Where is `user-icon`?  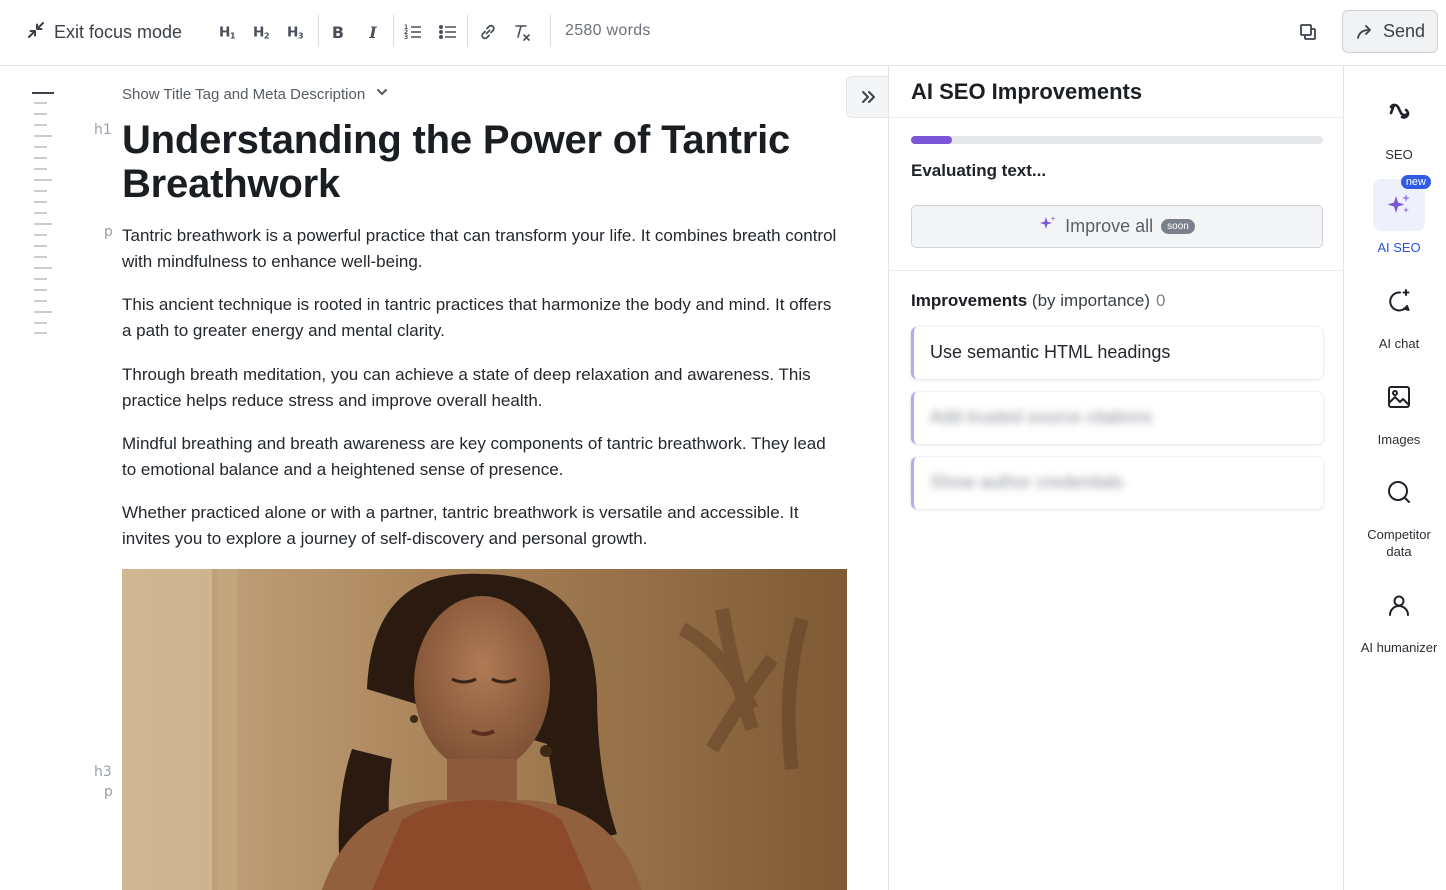
user-icon is located at coordinates (1399, 605).